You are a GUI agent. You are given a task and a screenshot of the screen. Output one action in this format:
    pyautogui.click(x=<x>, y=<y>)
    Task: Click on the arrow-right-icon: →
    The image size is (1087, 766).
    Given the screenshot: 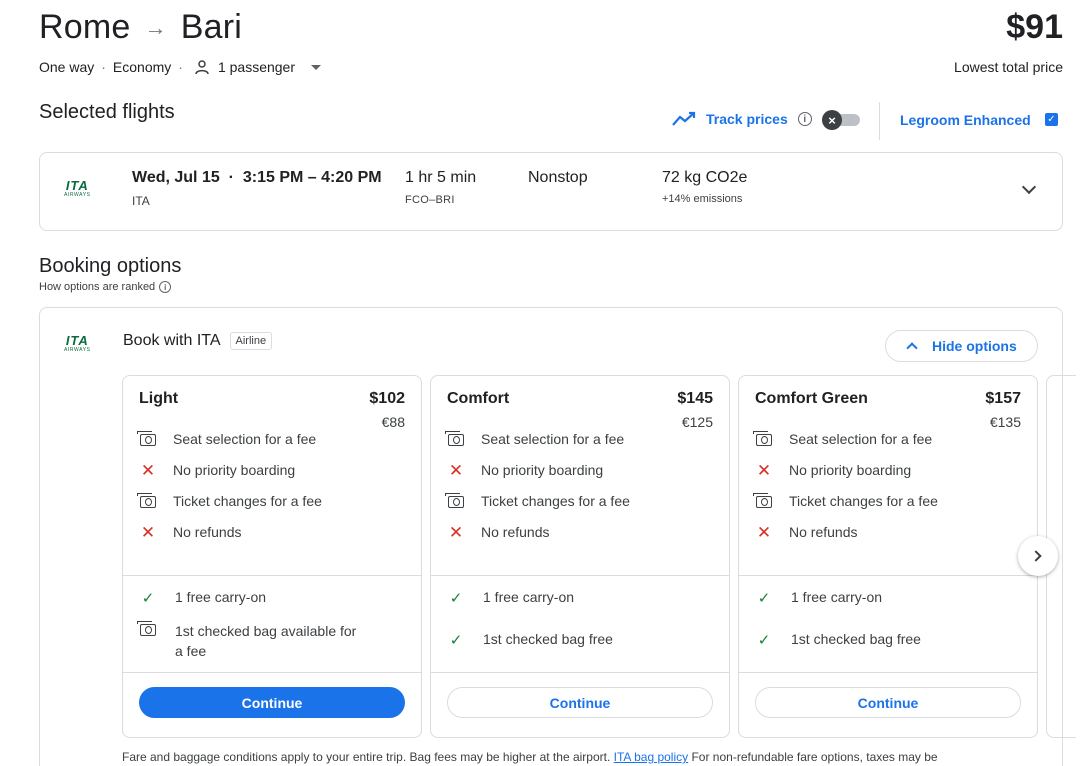 What is the action you would take?
    pyautogui.click(x=155, y=27)
    